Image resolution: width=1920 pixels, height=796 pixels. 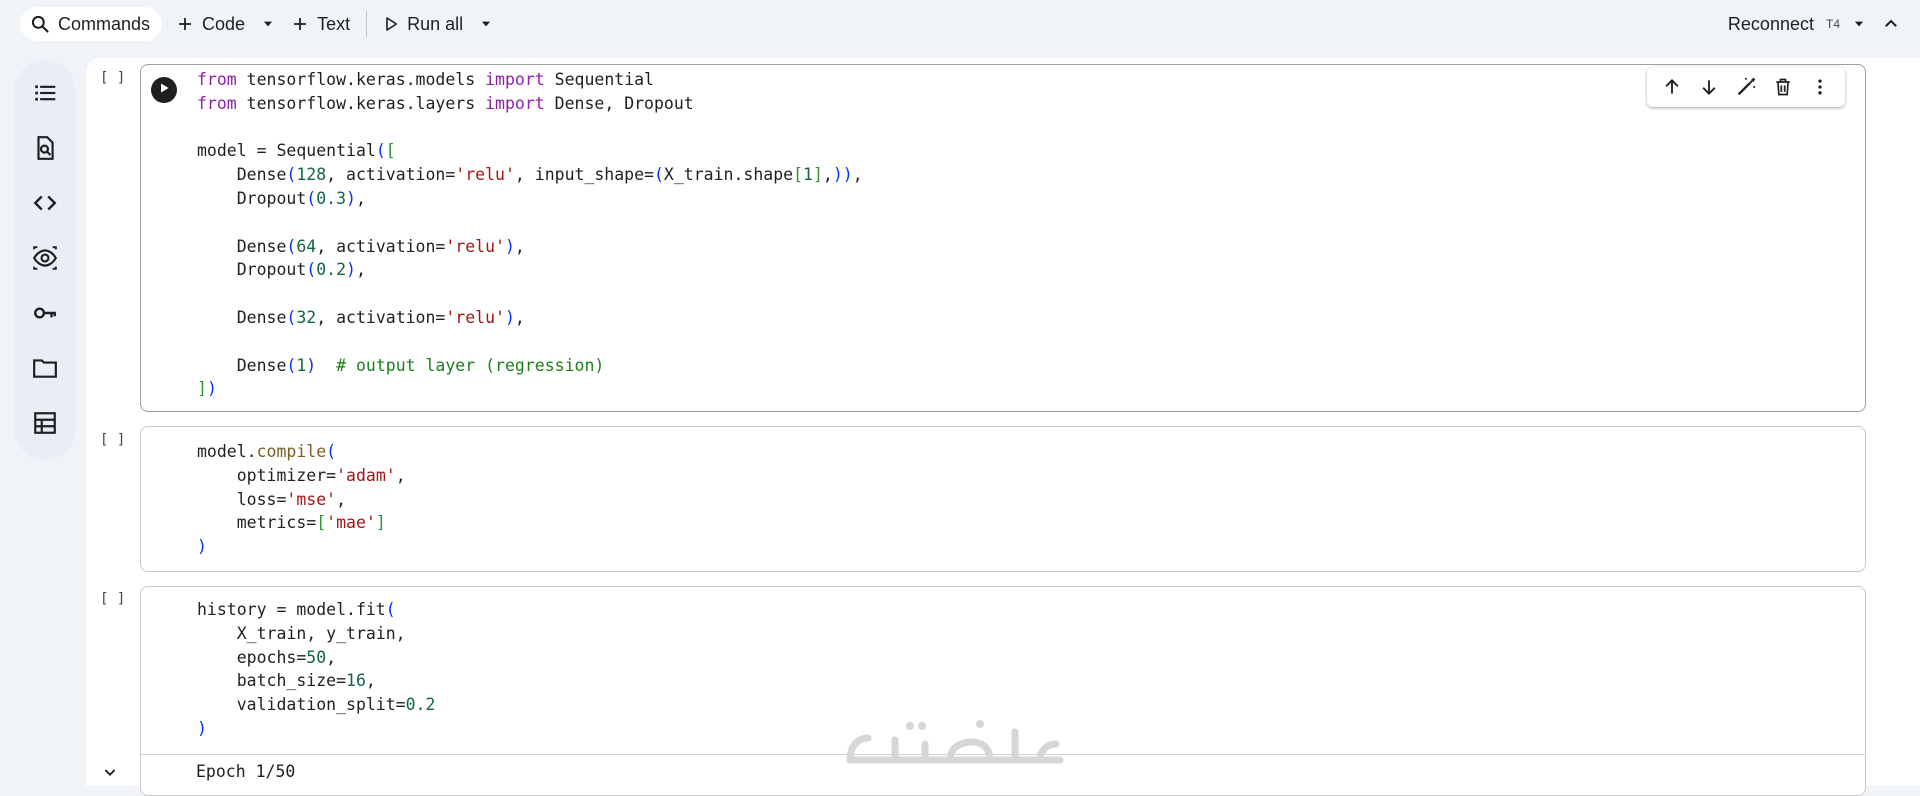 I want to click on add-text-button: Text, so click(x=320, y=24).